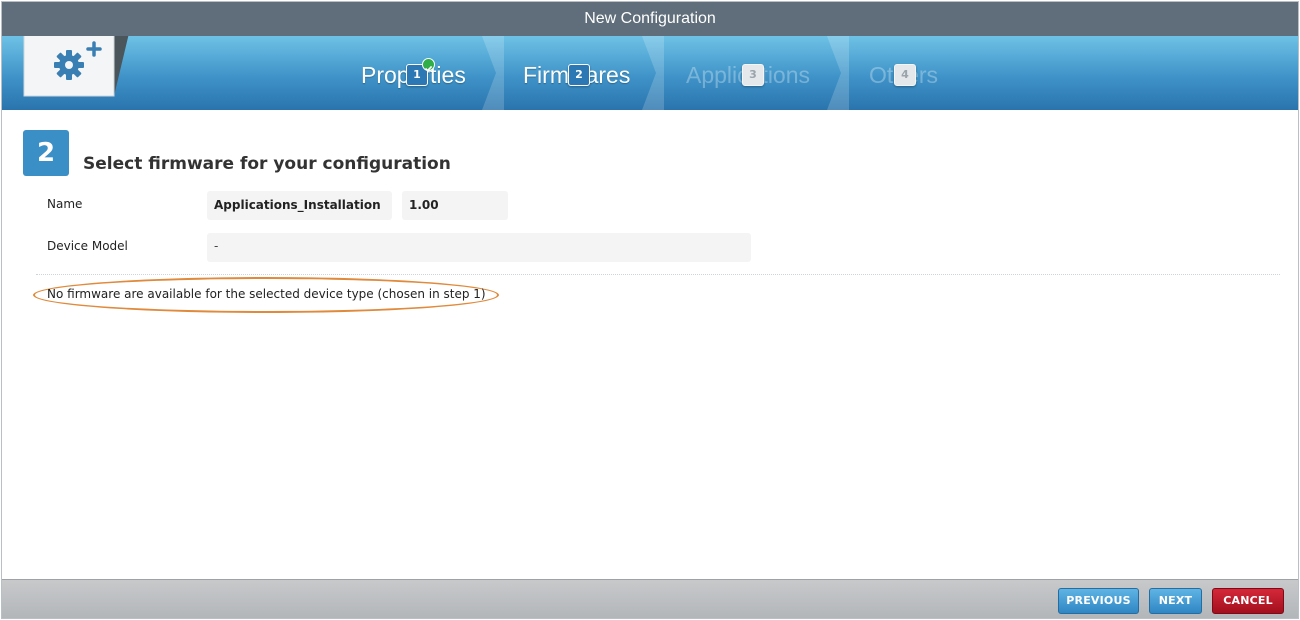 The image size is (1300, 620). I want to click on current-step-number: 2, so click(46, 153).